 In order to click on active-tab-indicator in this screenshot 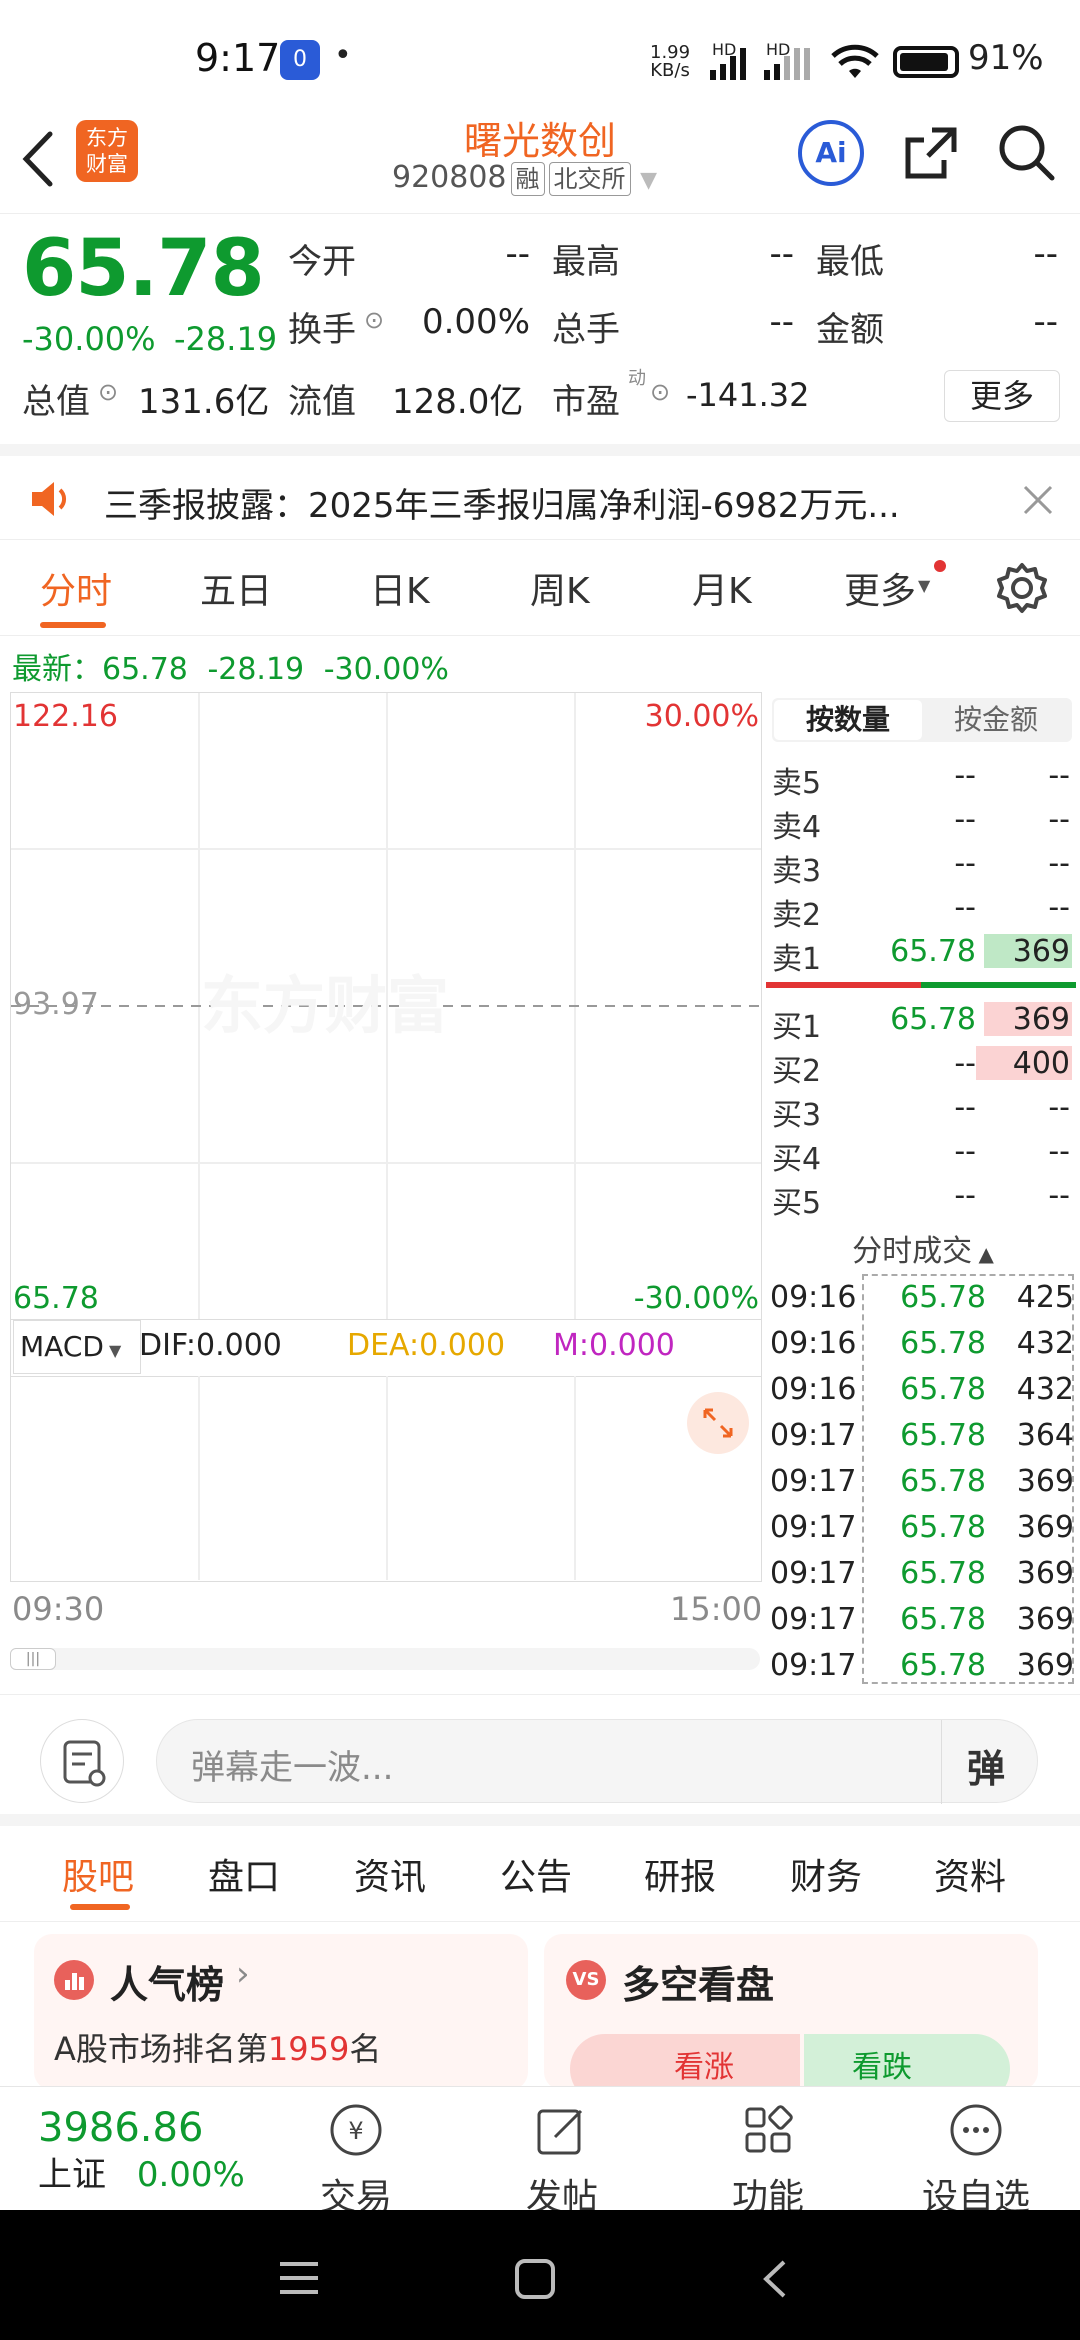, I will do `click(73, 625)`.